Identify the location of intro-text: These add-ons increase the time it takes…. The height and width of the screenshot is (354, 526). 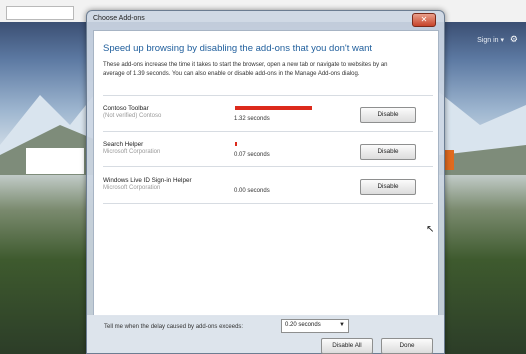
(245, 69).